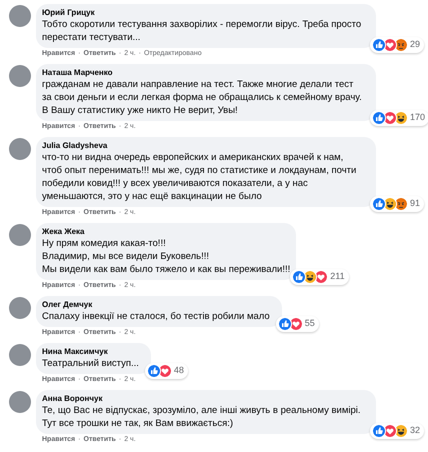 Image resolution: width=428 pixels, height=452 pixels. What do you see at coordinates (206, 72) in the screenshot?
I see `author-name: Наташа Марченко` at bounding box center [206, 72].